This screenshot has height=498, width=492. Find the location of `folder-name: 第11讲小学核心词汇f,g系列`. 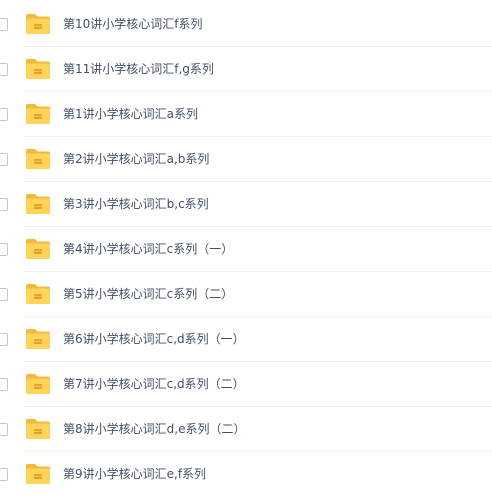

folder-name: 第11讲小学核心词汇f,g系列 is located at coordinates (138, 69).